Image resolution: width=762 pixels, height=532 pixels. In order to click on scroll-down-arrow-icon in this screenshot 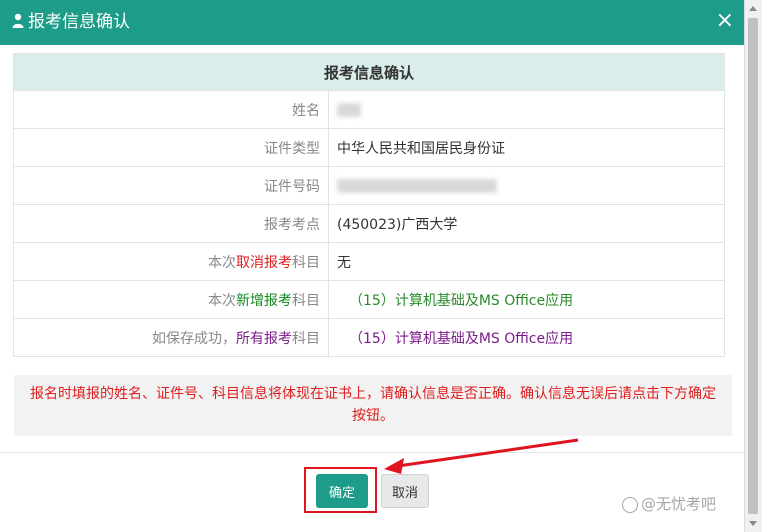, I will do `click(753, 523)`.